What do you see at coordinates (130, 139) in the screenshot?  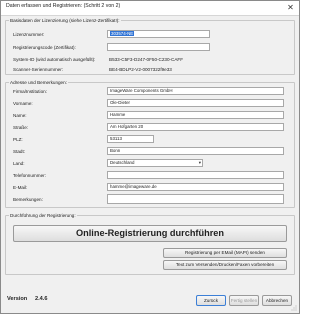 I see `zip-input: 53113` at bounding box center [130, 139].